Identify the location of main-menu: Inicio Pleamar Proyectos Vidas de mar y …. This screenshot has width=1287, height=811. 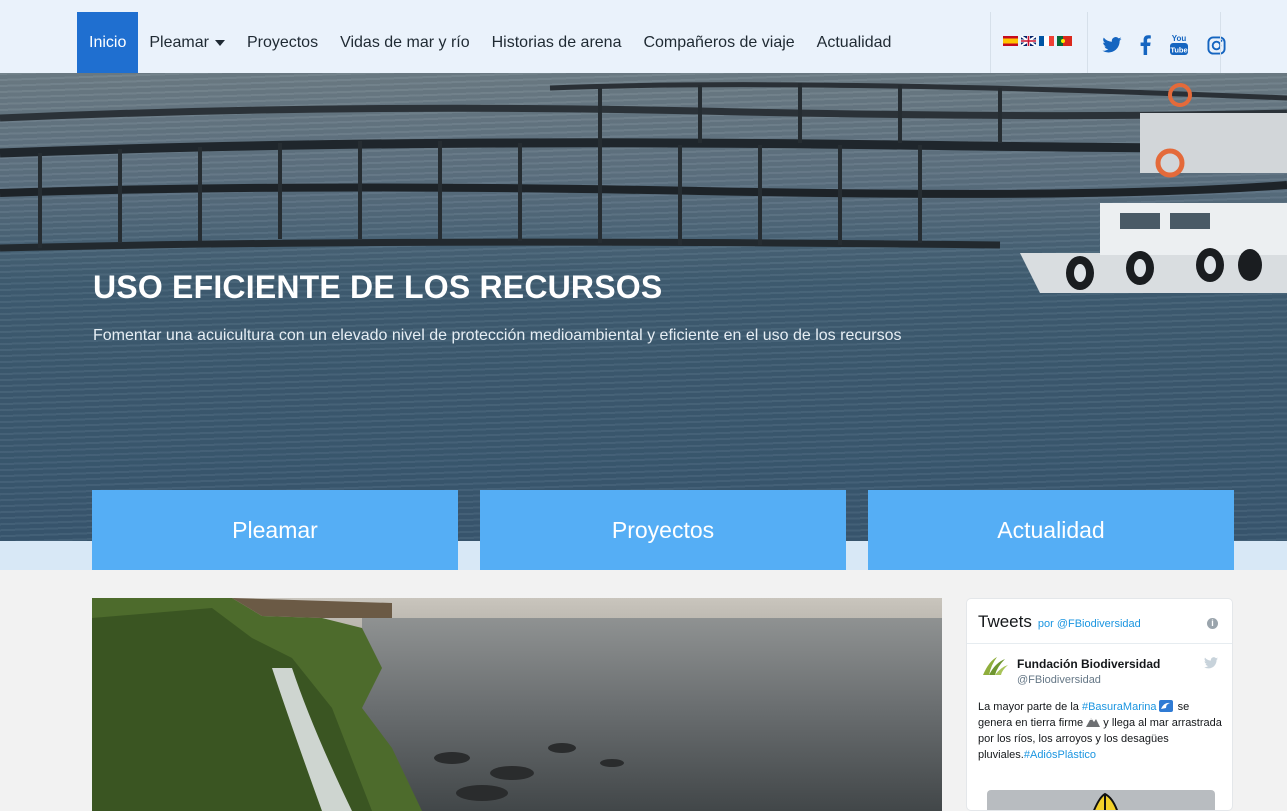
(489, 42).